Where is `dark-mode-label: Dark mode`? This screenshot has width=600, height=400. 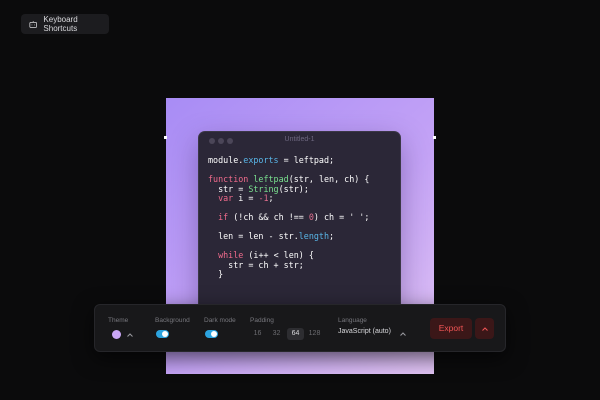
dark-mode-label: Dark mode is located at coordinates (220, 320).